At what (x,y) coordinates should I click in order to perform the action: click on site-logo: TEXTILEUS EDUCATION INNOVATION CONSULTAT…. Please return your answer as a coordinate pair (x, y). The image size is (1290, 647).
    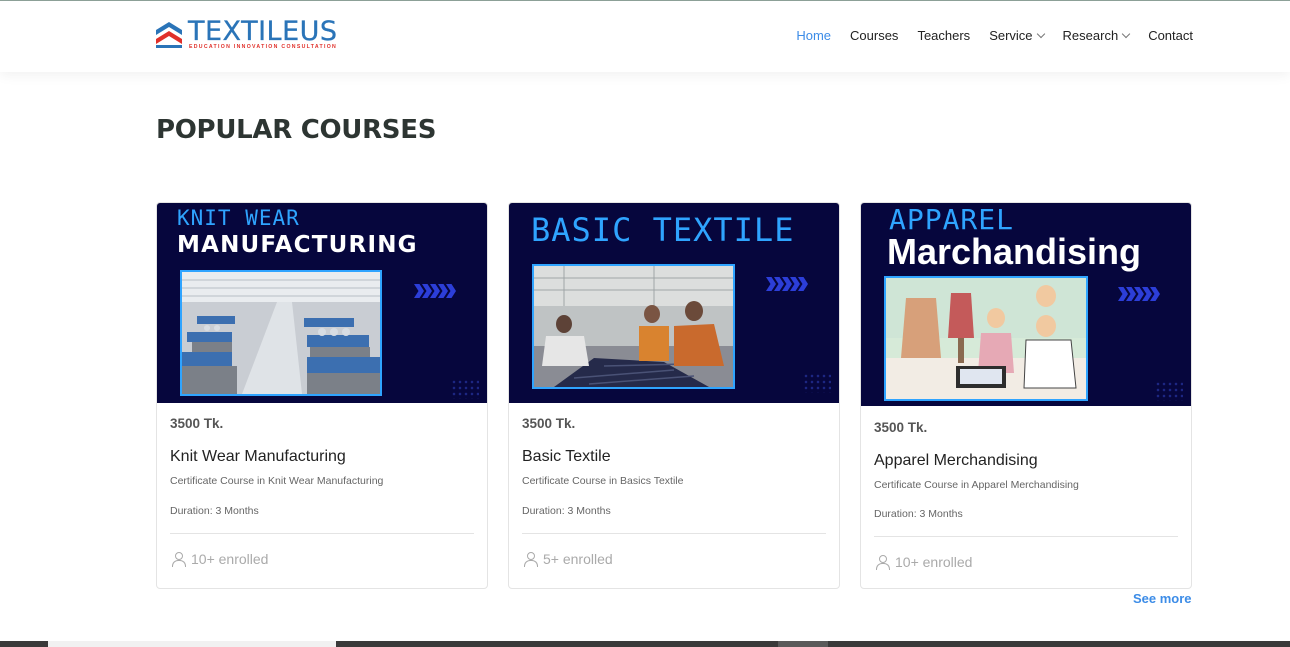
    Looking at the image, I should click on (265, 34).